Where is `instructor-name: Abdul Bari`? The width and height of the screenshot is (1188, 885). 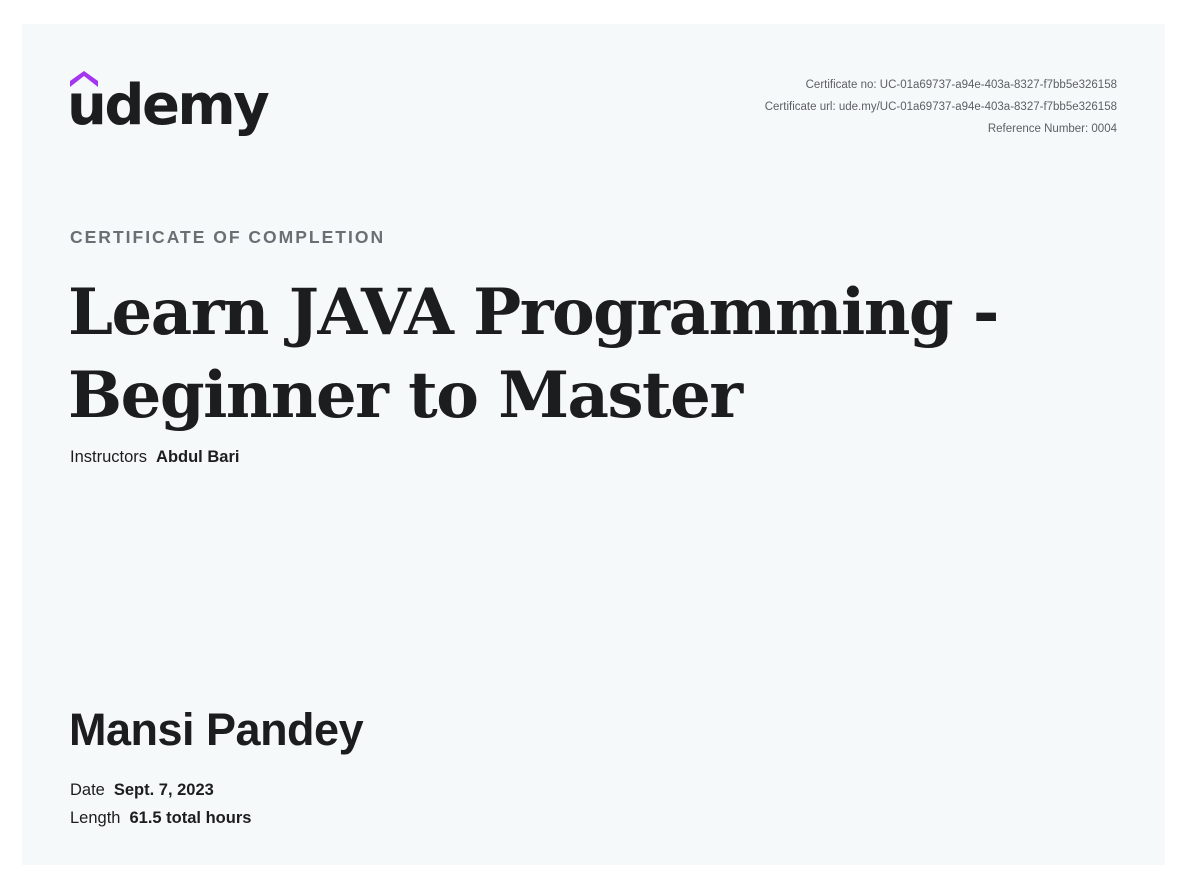 instructor-name: Abdul Bari is located at coordinates (198, 457).